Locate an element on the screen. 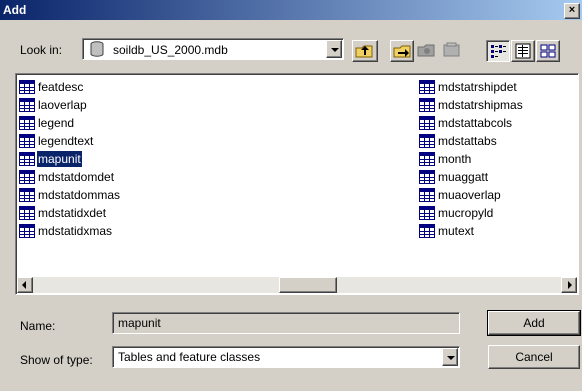  look-in-value: soildb_US_2000.mdb is located at coordinates (170, 50).